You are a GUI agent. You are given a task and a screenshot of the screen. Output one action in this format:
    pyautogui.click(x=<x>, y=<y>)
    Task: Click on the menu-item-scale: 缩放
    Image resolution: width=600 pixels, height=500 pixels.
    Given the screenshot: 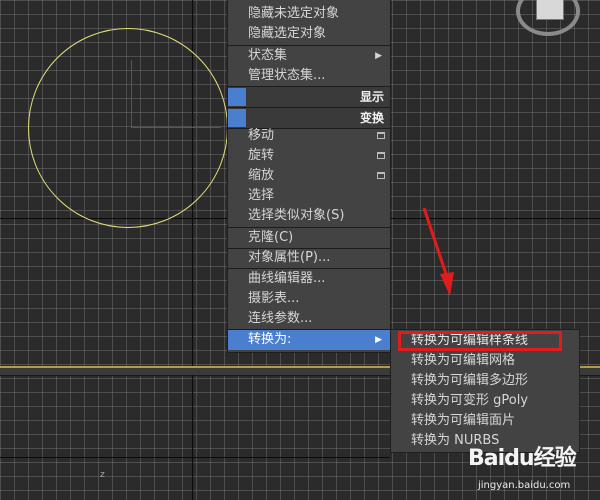 What is the action you would take?
    pyautogui.click(x=309, y=176)
    